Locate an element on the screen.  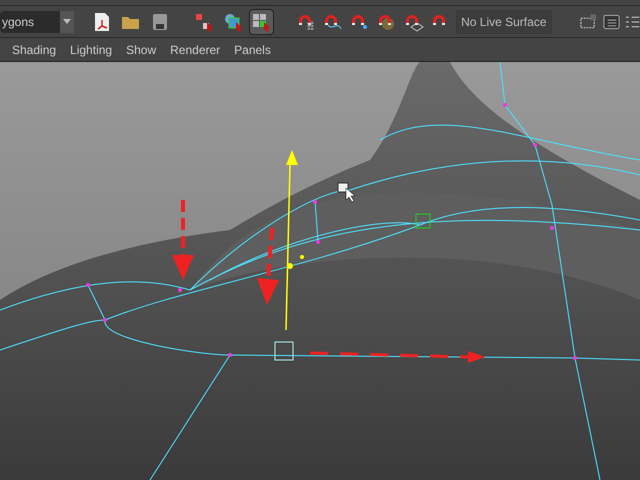
live-surface-field: No Live Surface is located at coordinates (504, 22).